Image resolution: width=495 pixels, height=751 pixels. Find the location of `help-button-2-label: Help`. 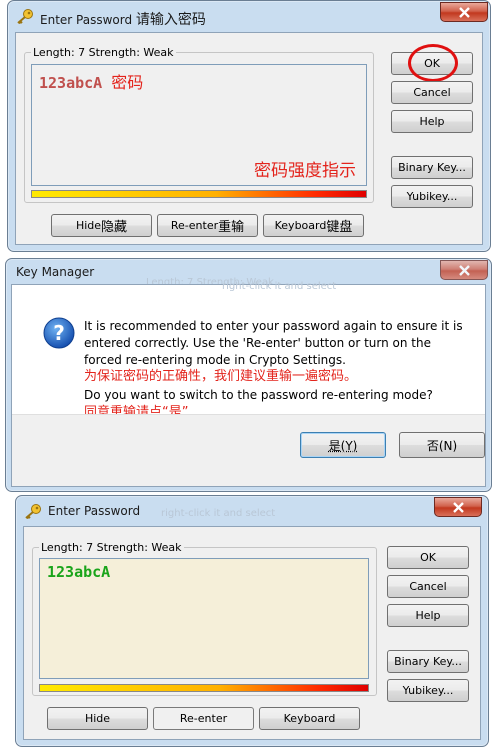

help-button-2-label: Help is located at coordinates (428, 615).